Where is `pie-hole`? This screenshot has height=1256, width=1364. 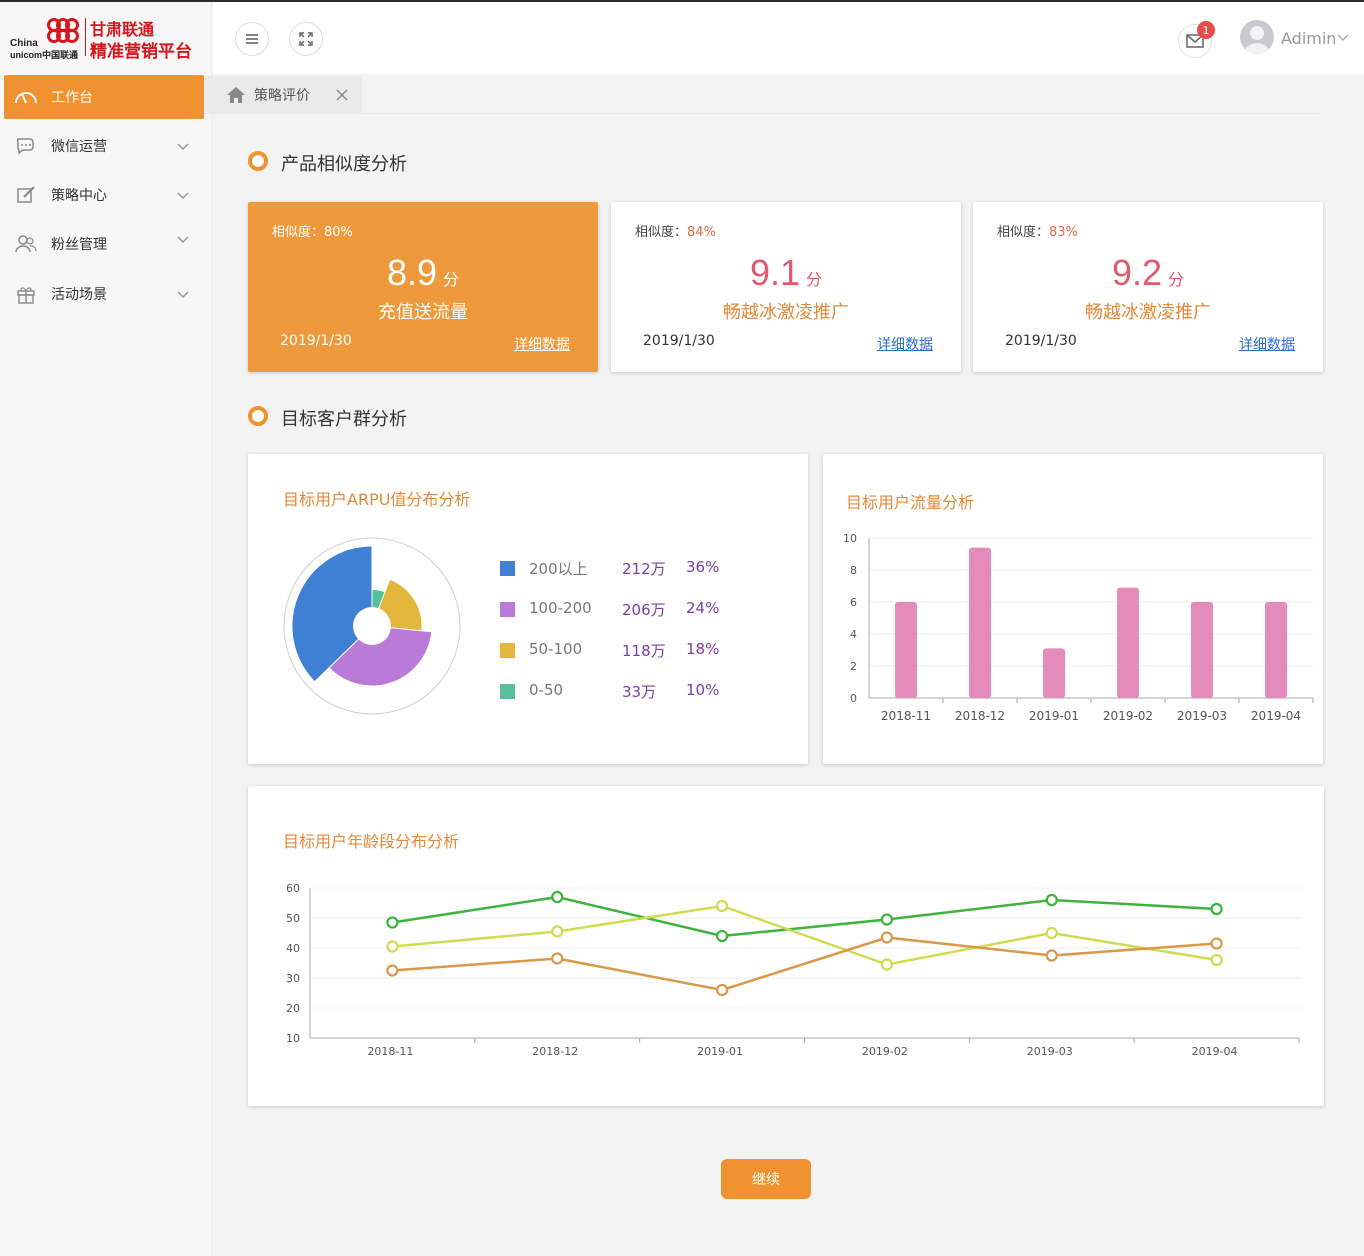 pie-hole is located at coordinates (372, 626).